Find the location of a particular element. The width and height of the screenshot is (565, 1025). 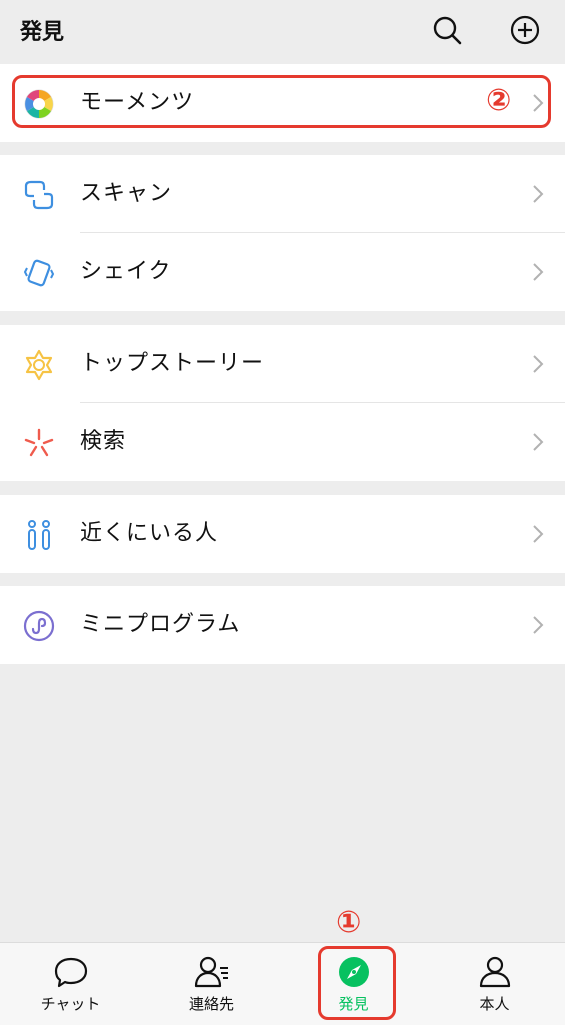

tab-me: 本人 is located at coordinates (494, 984).